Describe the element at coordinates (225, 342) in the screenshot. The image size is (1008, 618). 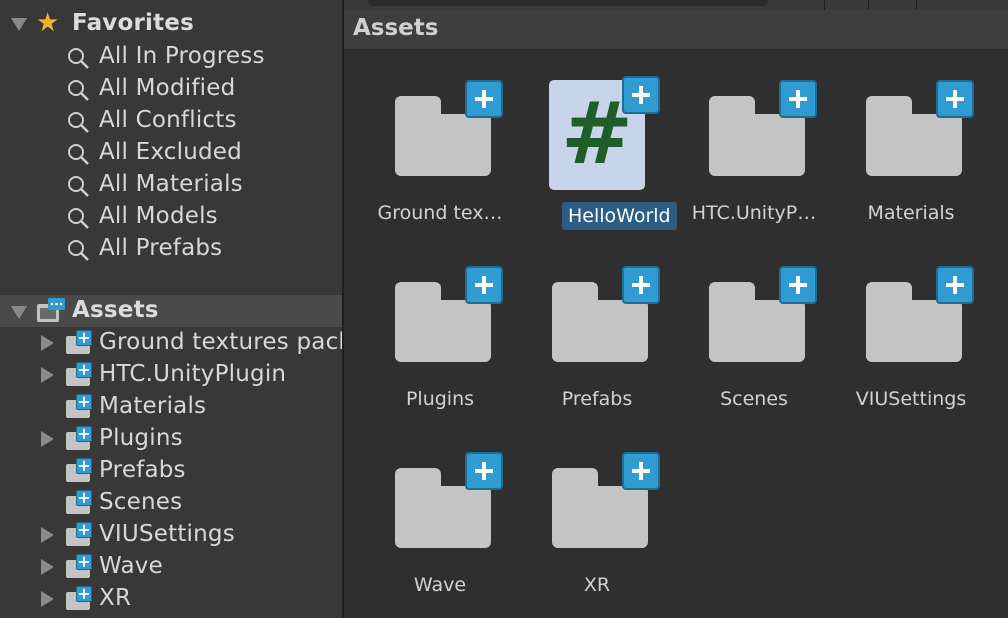
I see `tree-item-label: Ground textures pack` at that location.